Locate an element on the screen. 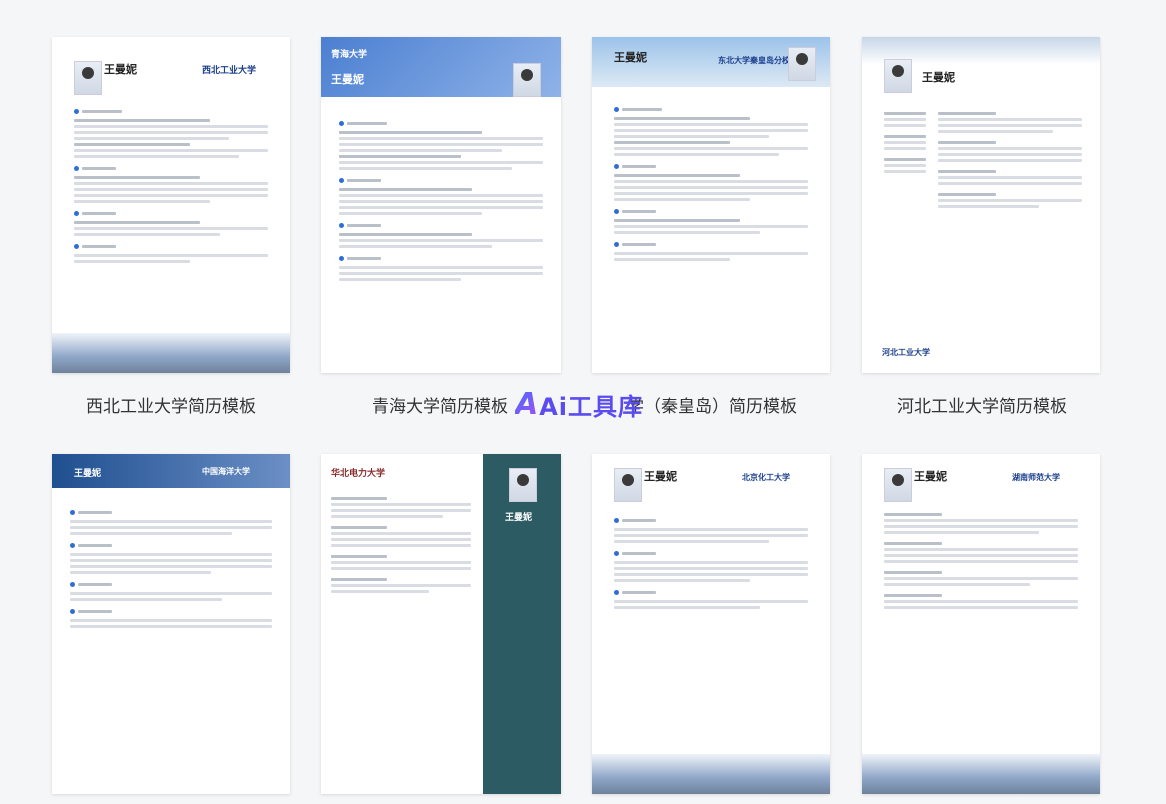 The height and width of the screenshot is (804, 1166). university-logo: 东北大学秦皇岛分校 is located at coordinates (754, 60).